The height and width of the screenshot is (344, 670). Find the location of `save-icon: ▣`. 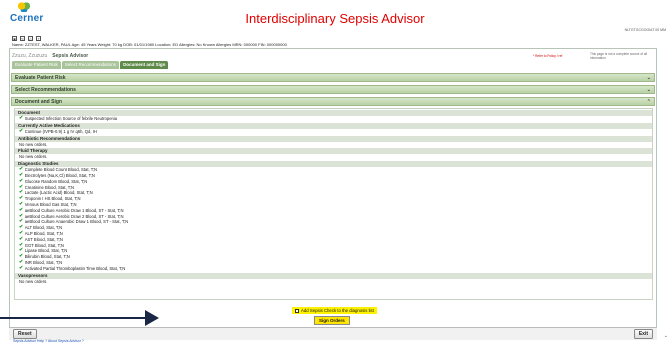

save-icon: ▣ is located at coordinates (14, 38).